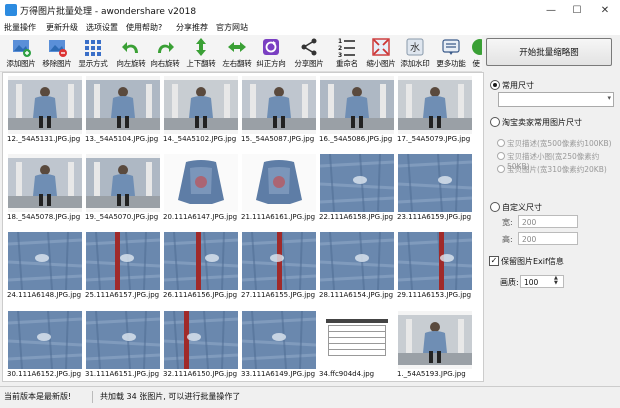 The width and height of the screenshot is (620, 408). I want to click on display-mode-icon, so click(93, 47).